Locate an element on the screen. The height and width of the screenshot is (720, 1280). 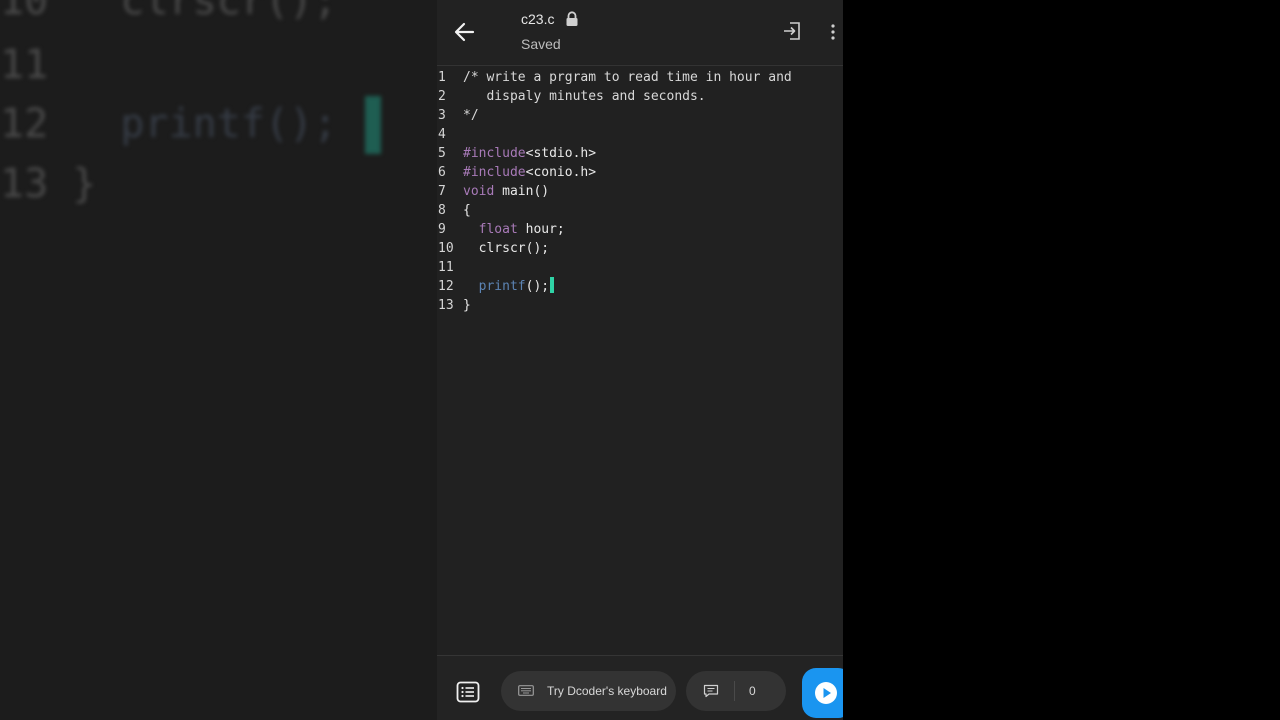
line-code: { is located at coordinates (467, 210).